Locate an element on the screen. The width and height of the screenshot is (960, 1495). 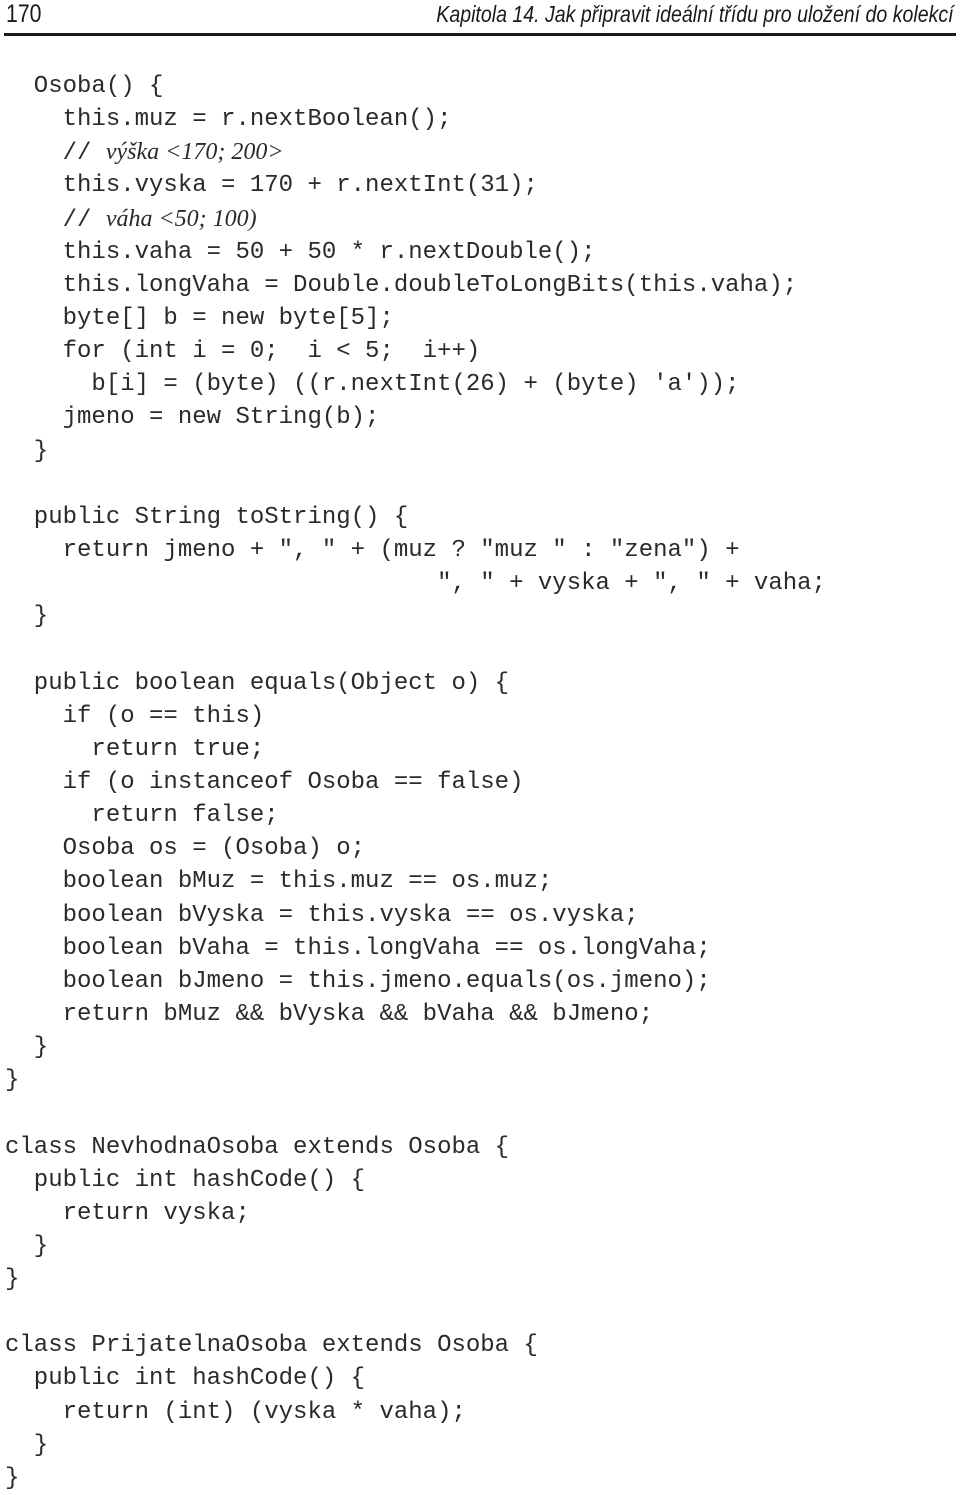
code-line: Osoba os = (Osoba) o; is located at coordinates (415, 848).